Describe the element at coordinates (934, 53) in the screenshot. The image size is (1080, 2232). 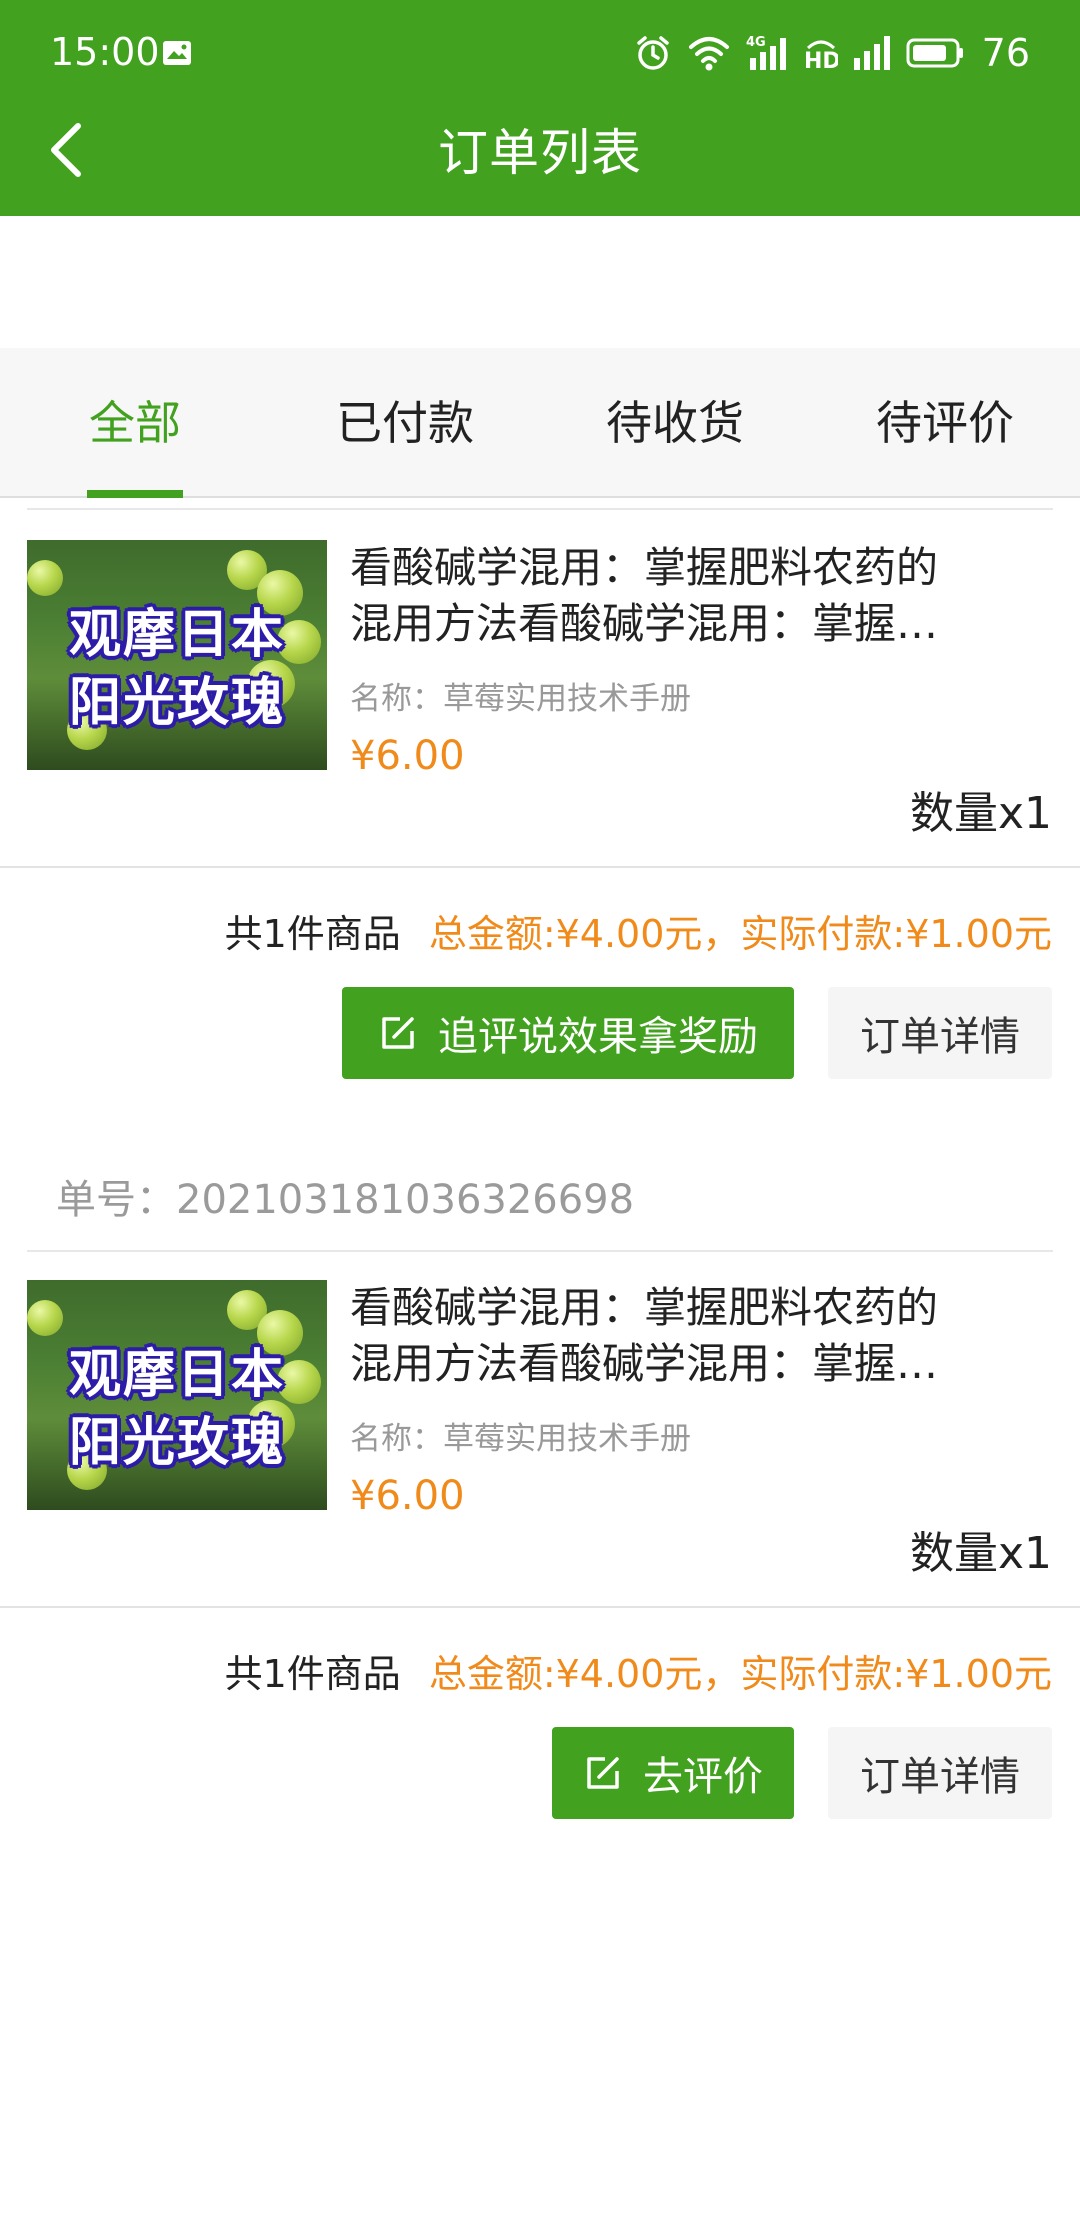
I see `battery-icon` at that location.